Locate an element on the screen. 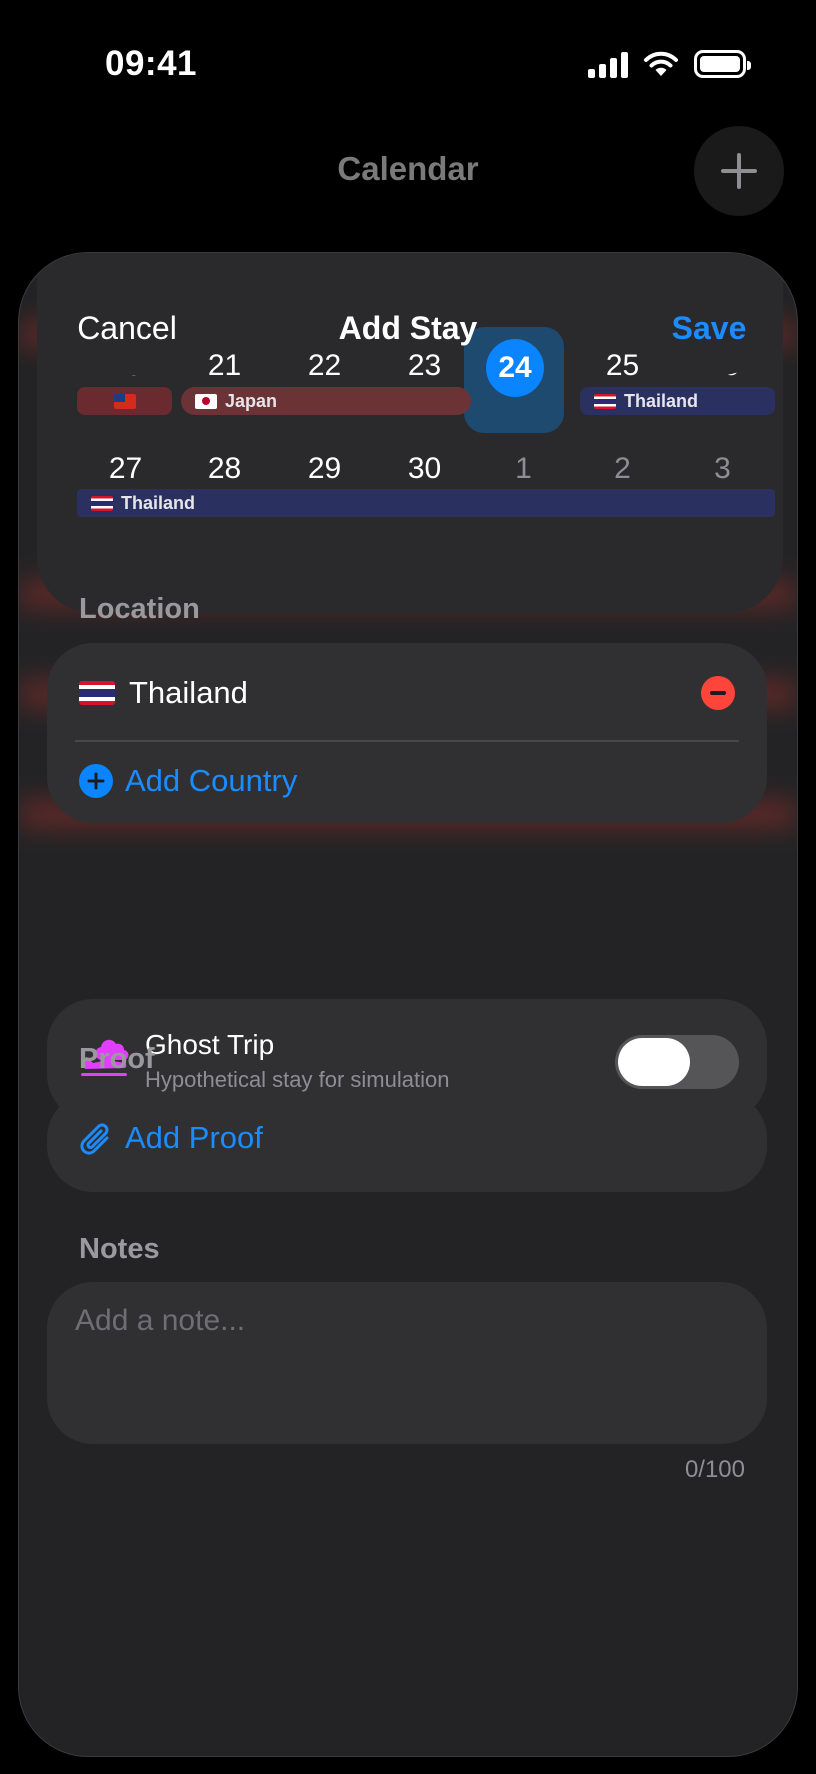  status-time: 09:41 is located at coordinates (151, 63).